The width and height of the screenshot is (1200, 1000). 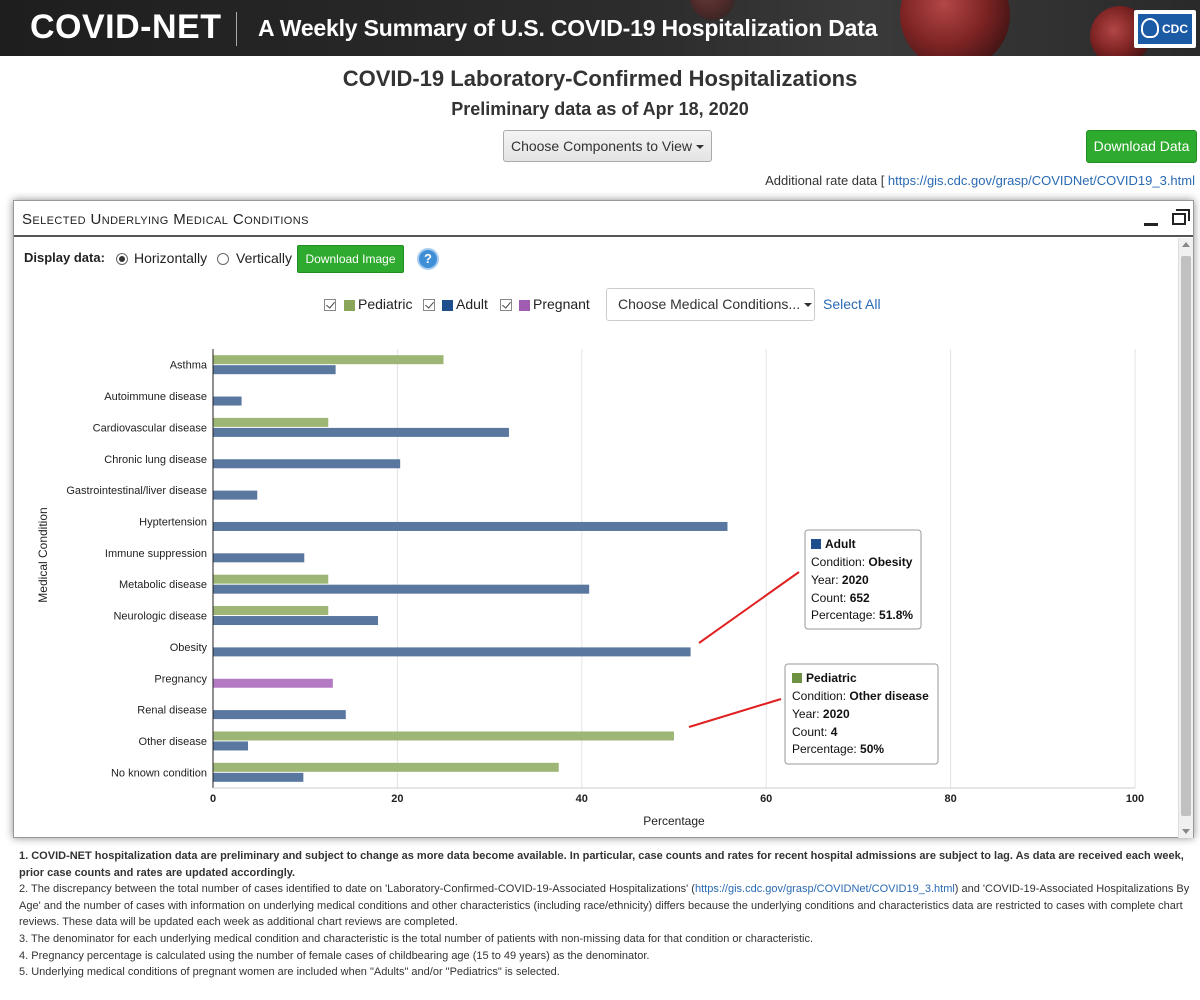 What do you see at coordinates (838, 749) in the screenshot?
I see `tooltip-percentage: Percentage: 50%` at bounding box center [838, 749].